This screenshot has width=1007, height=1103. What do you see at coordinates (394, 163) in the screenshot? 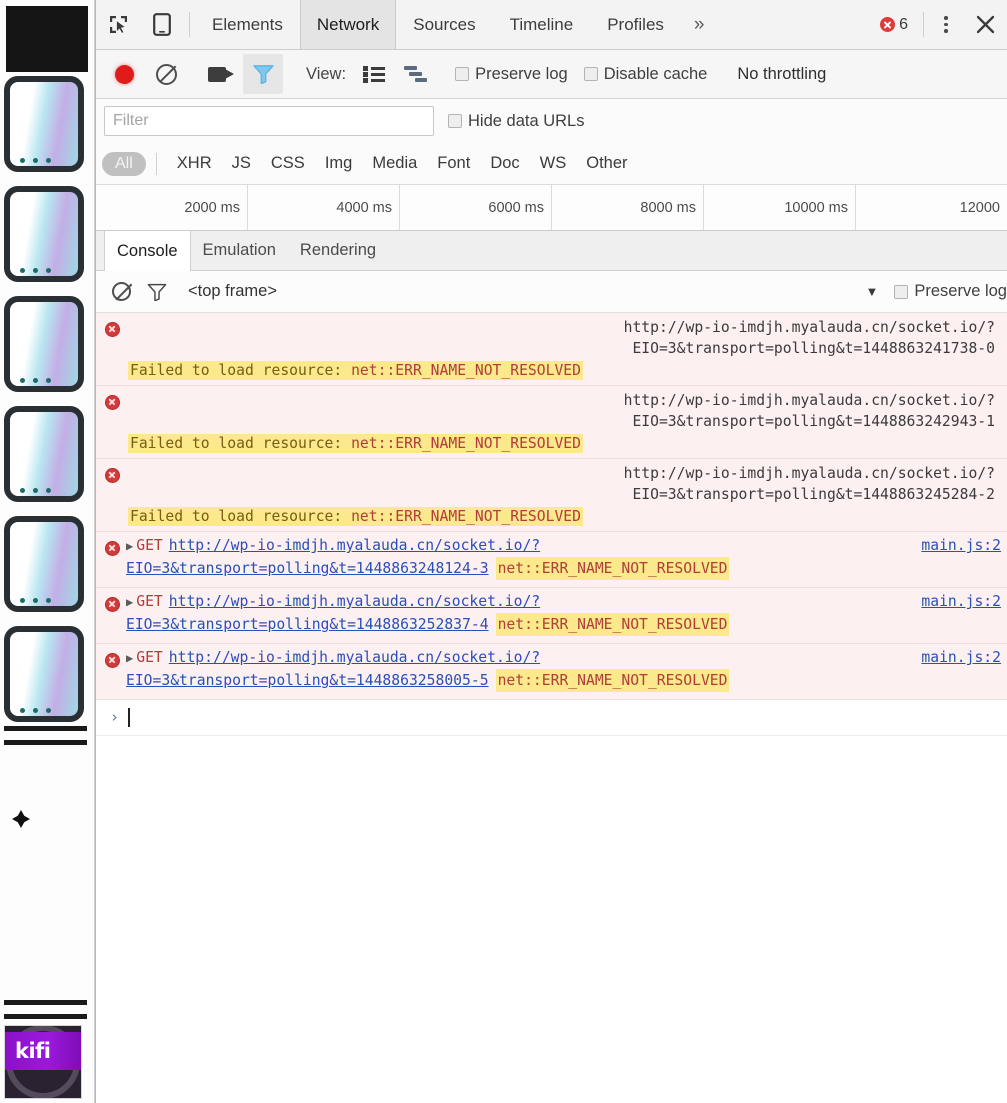
I see `filter-media: Media` at bounding box center [394, 163].